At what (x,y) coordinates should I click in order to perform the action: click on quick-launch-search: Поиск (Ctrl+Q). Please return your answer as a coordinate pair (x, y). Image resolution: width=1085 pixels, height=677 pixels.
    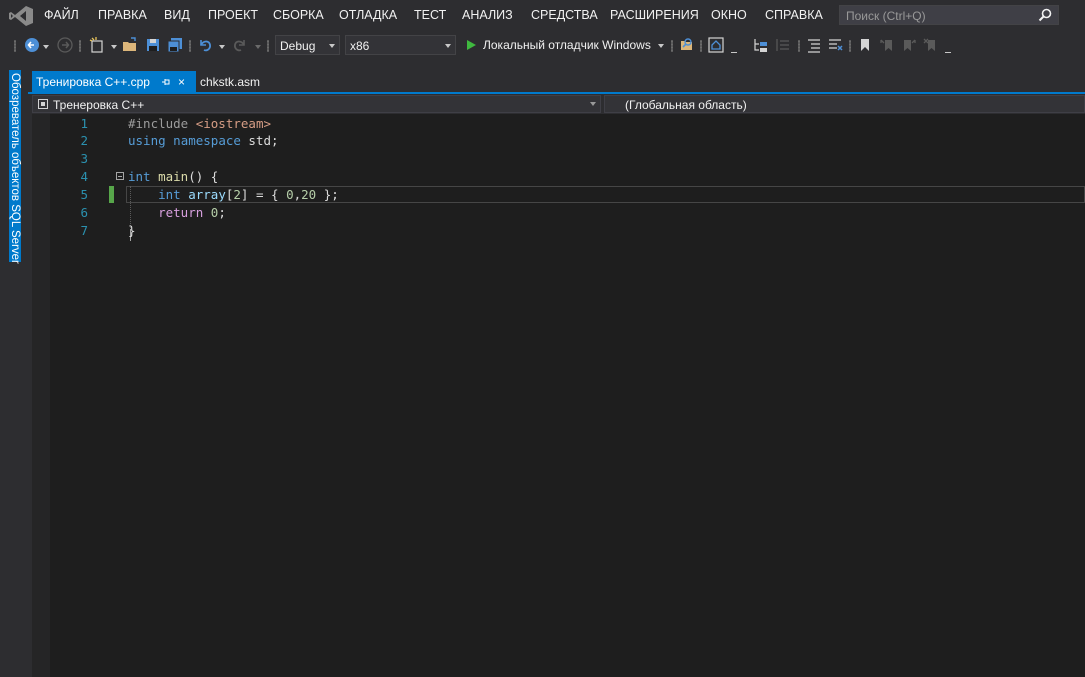
    Looking at the image, I should click on (949, 15).